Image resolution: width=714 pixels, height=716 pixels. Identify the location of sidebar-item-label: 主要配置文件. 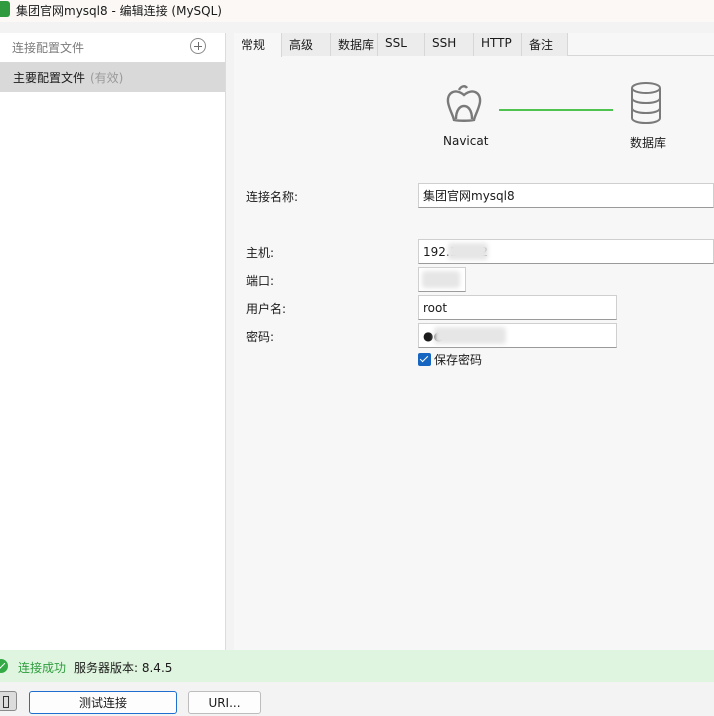
(49, 78).